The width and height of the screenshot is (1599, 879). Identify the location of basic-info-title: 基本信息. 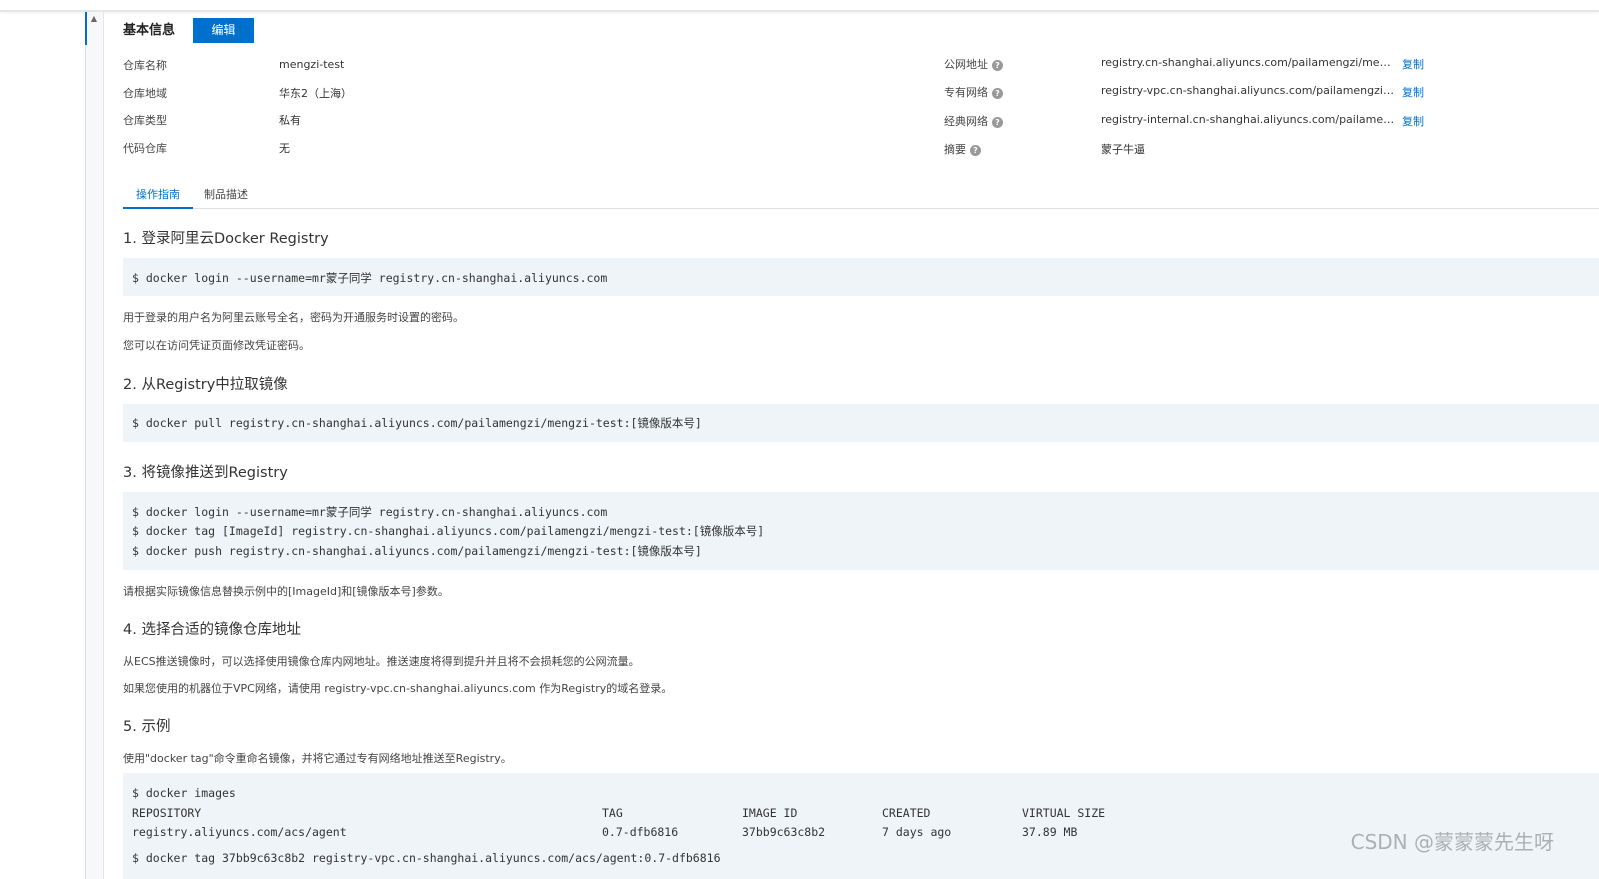
(149, 30).